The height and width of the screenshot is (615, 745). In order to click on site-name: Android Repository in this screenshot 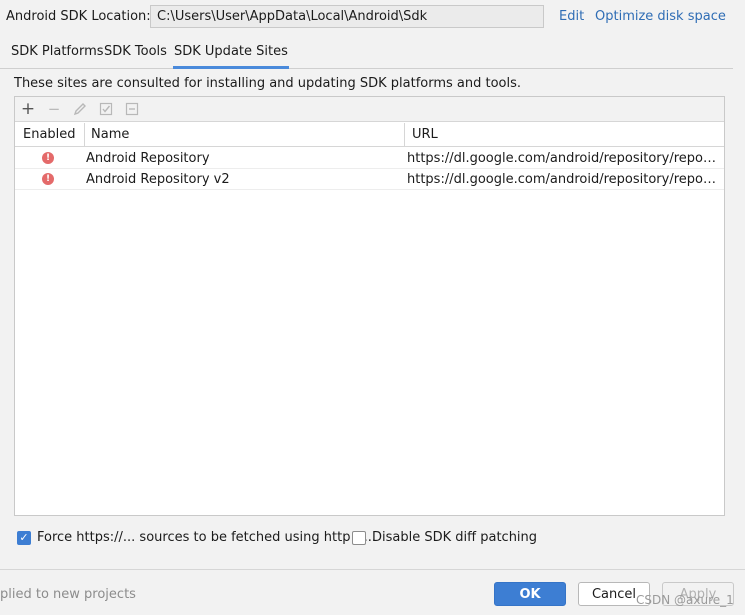, I will do `click(148, 158)`.